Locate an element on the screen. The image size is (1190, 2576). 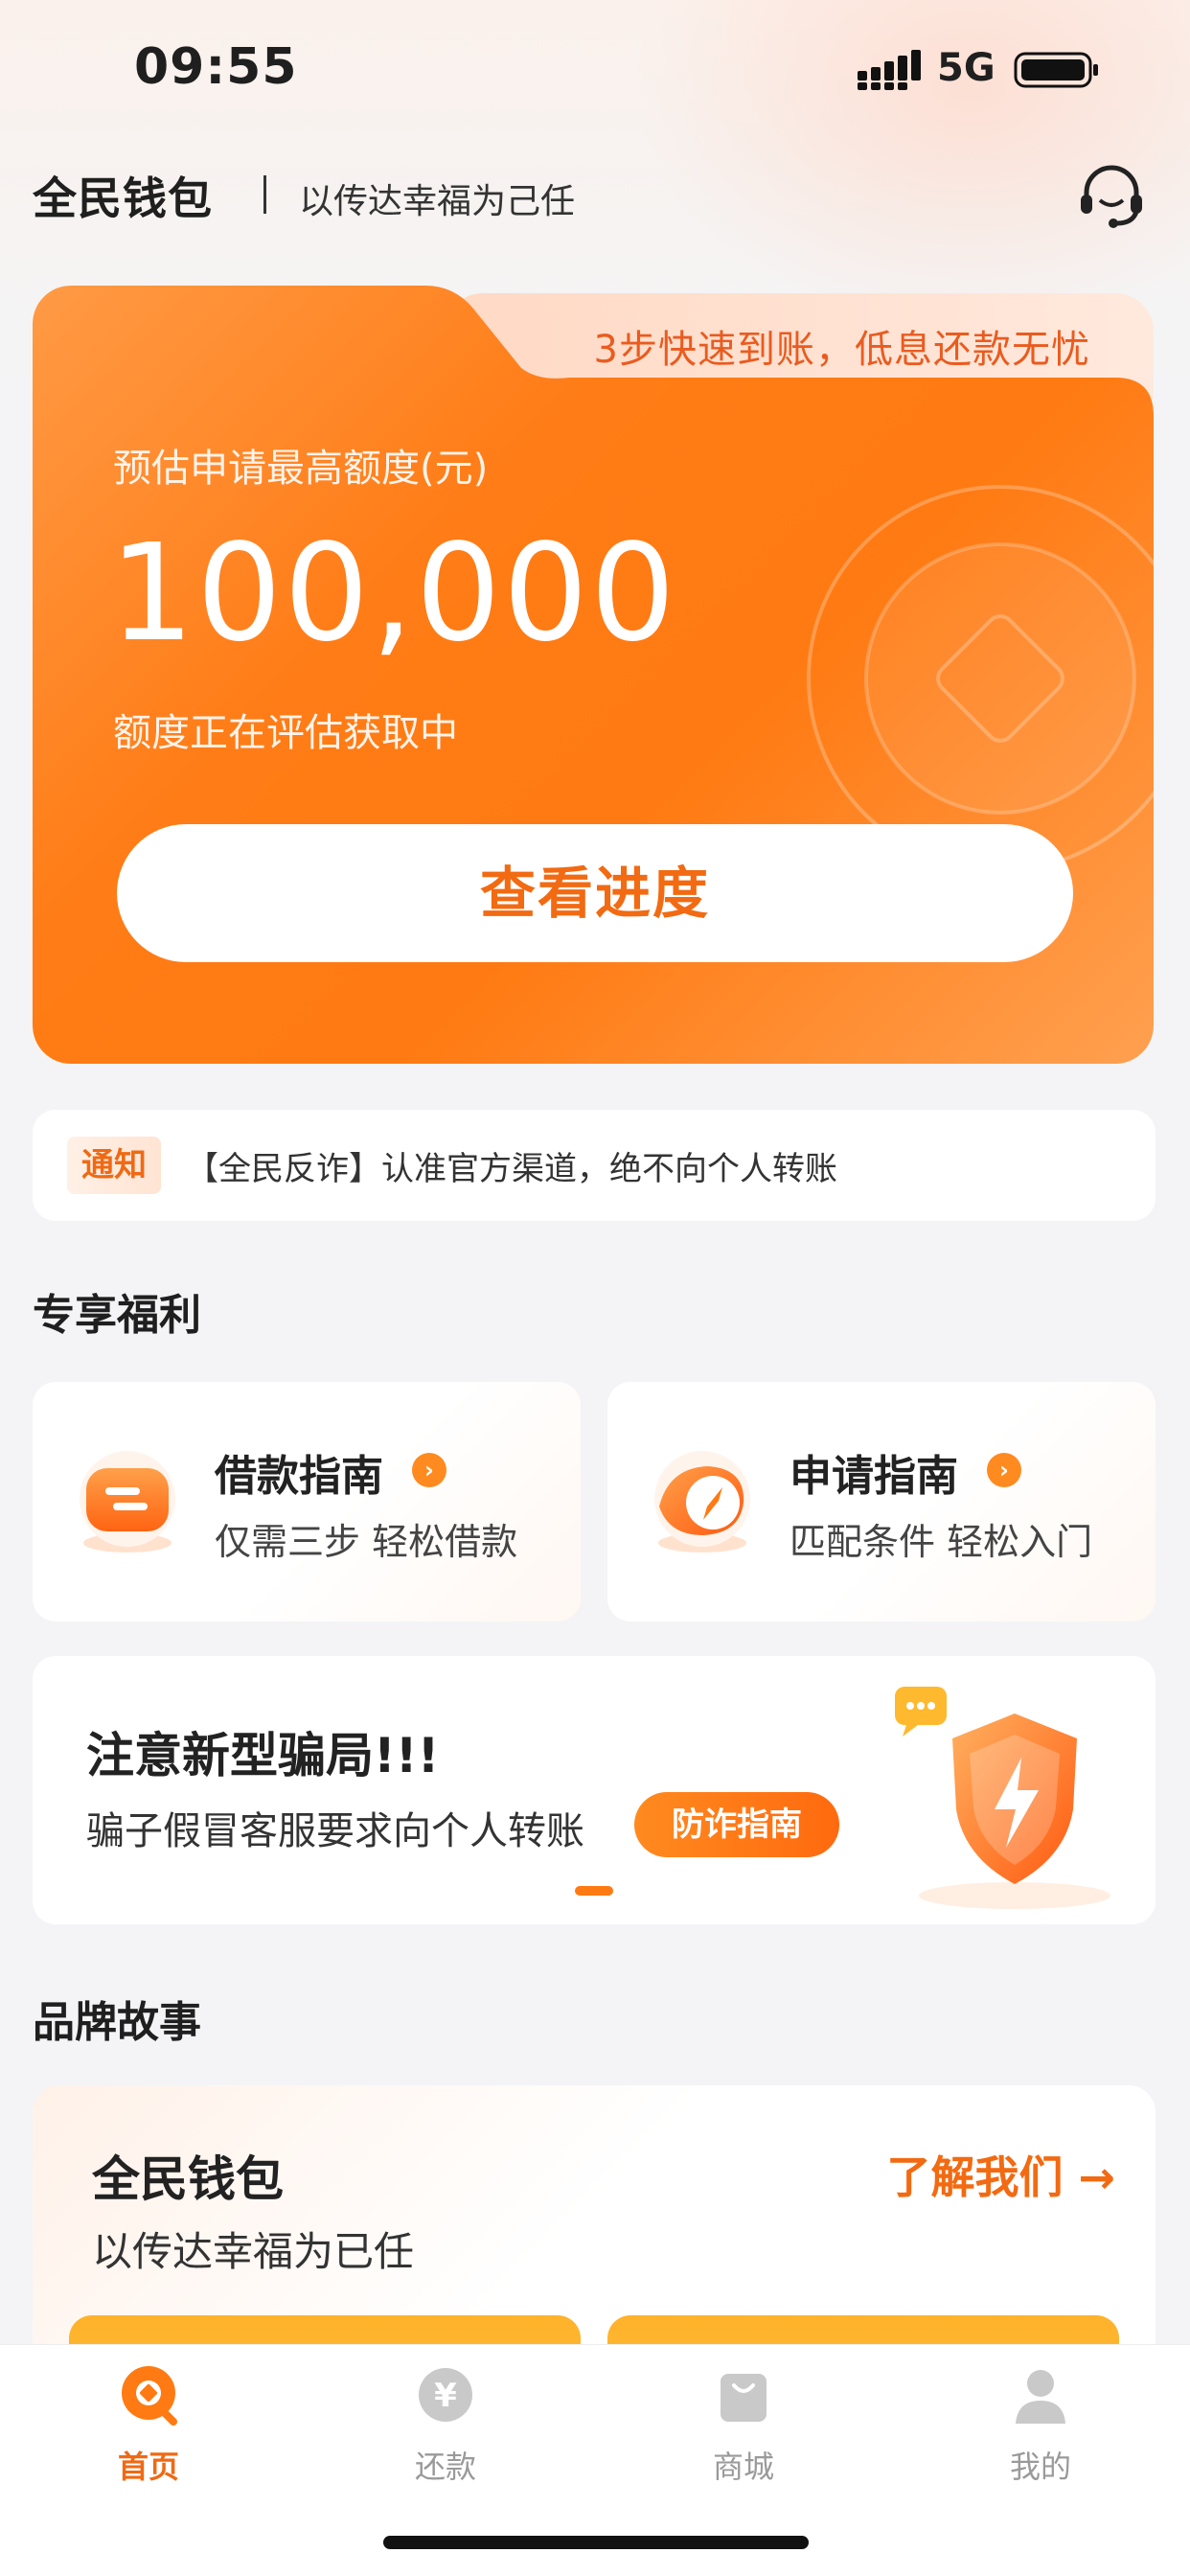
notice-badge: 通知 is located at coordinates (114, 1165).